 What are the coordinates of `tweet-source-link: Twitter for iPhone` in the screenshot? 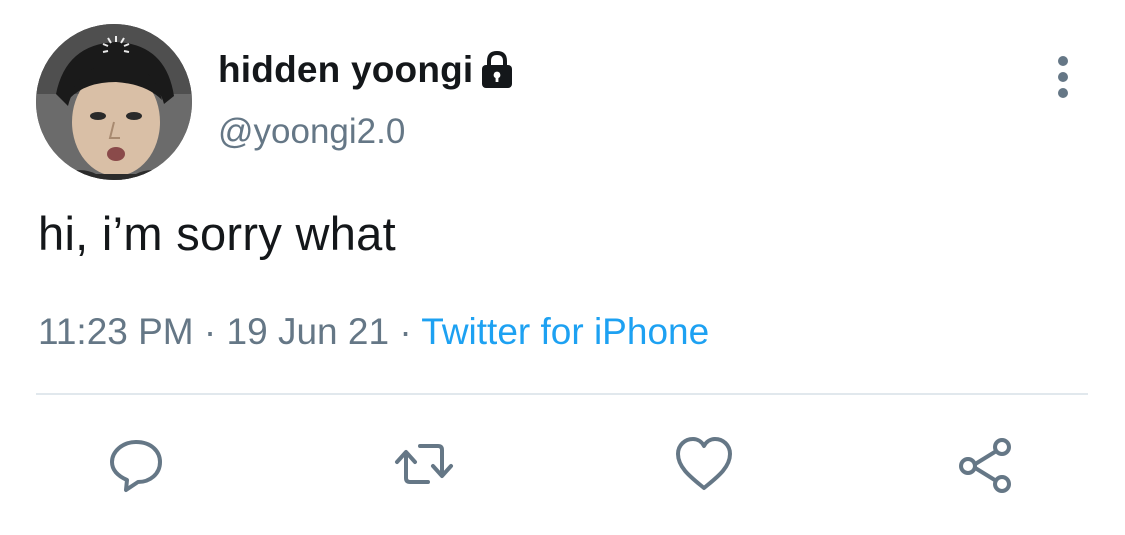 It's located at (565, 331).